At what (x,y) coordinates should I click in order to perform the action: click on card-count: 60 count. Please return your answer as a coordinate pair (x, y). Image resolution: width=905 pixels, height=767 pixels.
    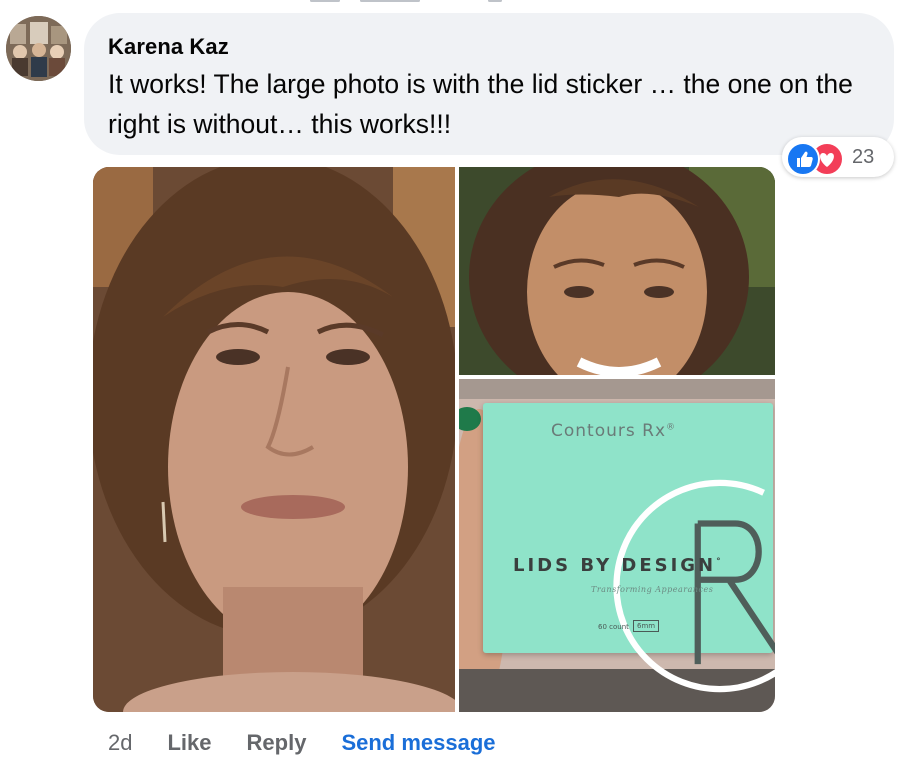
    Looking at the image, I should click on (613, 627).